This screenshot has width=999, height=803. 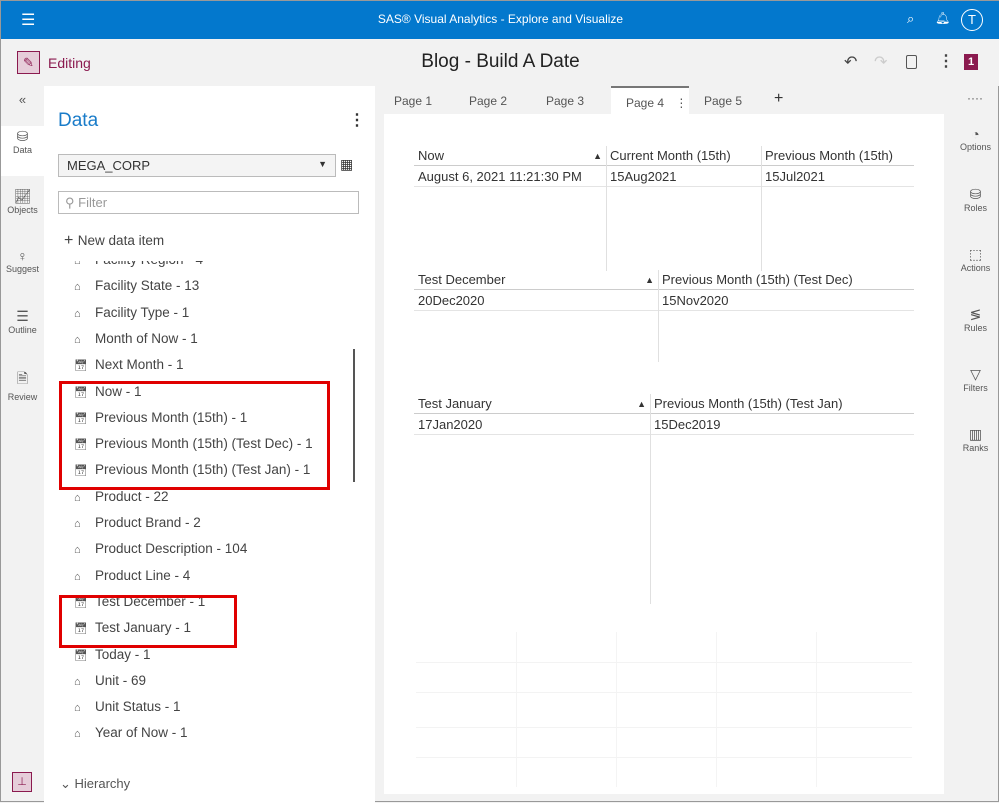 What do you see at coordinates (786, 280) in the screenshot?
I see `column-header: Previous Month (15th) (Test Dec)` at bounding box center [786, 280].